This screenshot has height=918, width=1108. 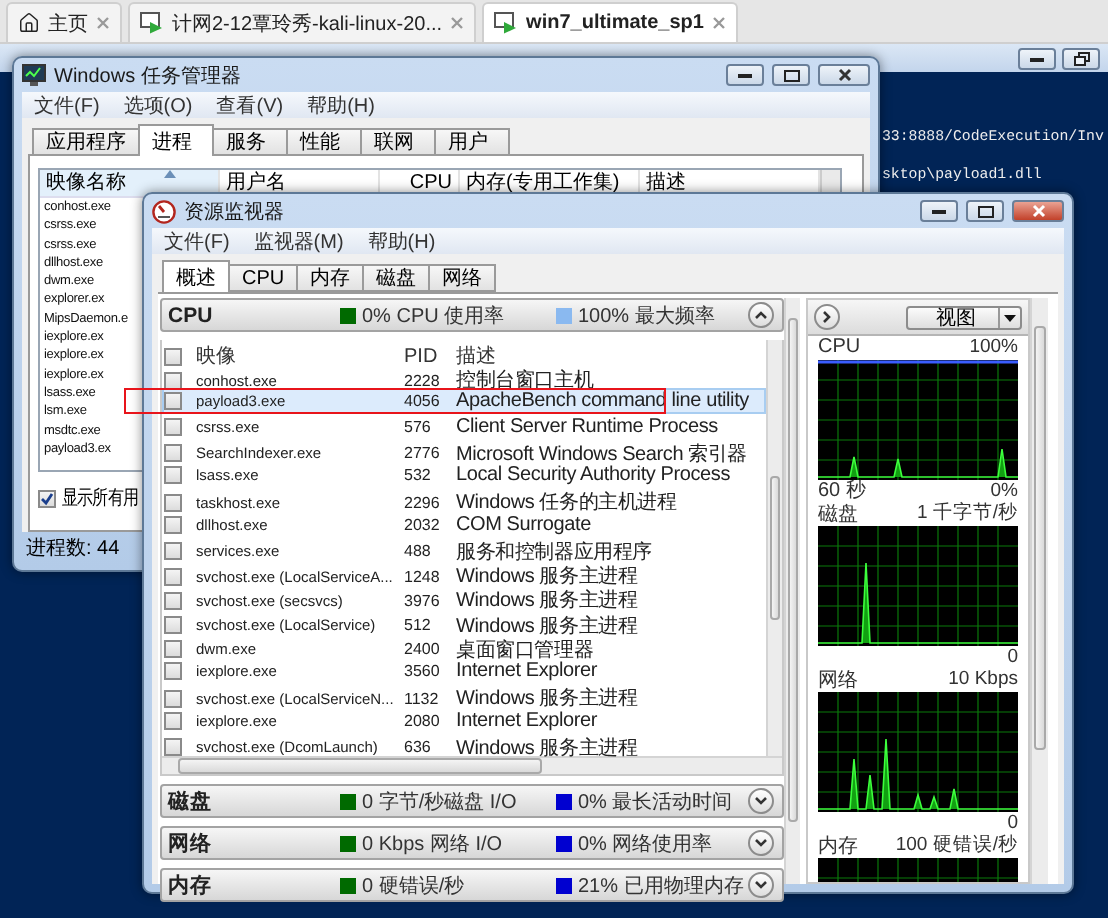 What do you see at coordinates (296, 356) in the screenshot?
I see `column-header: 映像` at bounding box center [296, 356].